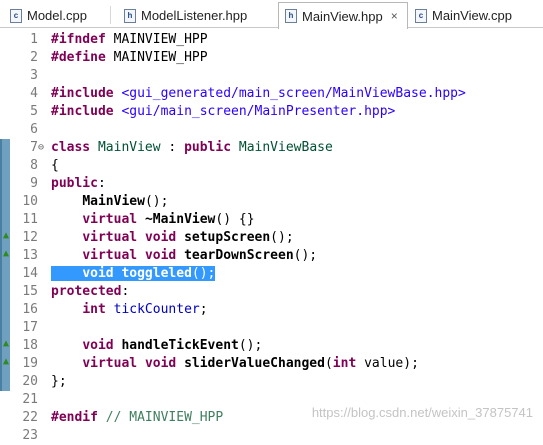  I want to click on code-line: ▲ 18 void handleTickEvent();, so click(271, 346).